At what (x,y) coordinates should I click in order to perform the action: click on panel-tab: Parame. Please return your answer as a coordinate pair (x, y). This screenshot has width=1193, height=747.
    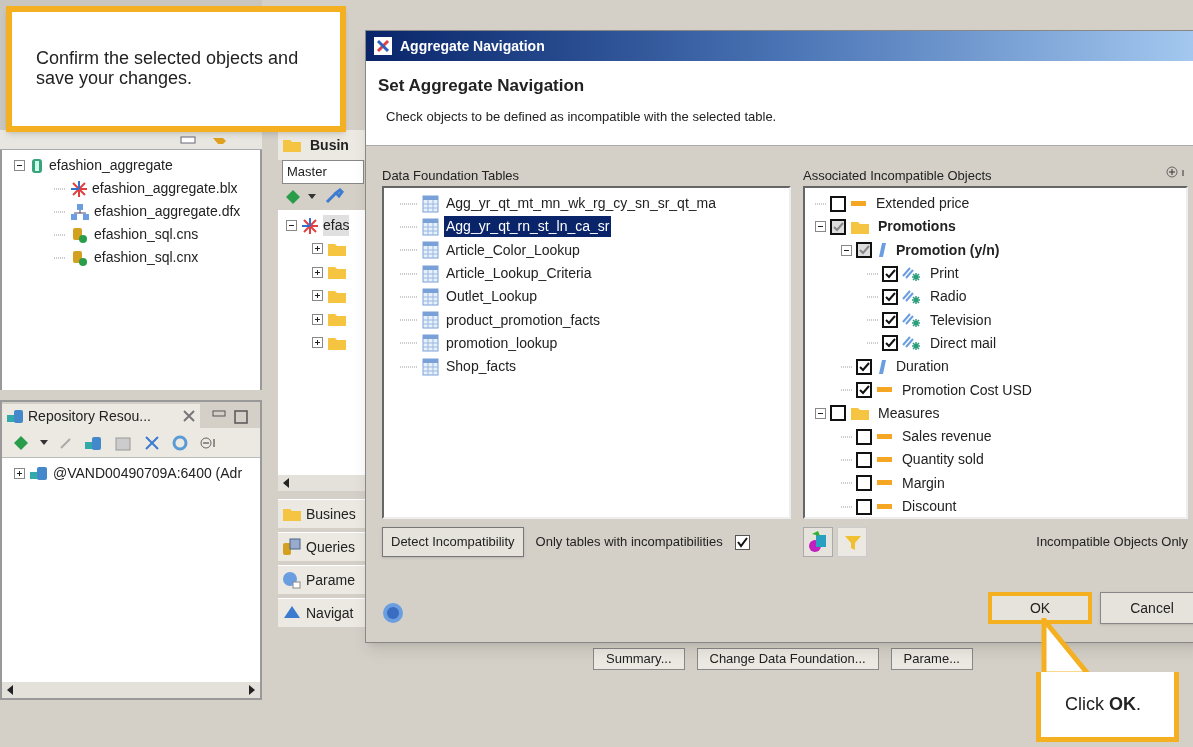
    Looking at the image, I should click on (323, 579).